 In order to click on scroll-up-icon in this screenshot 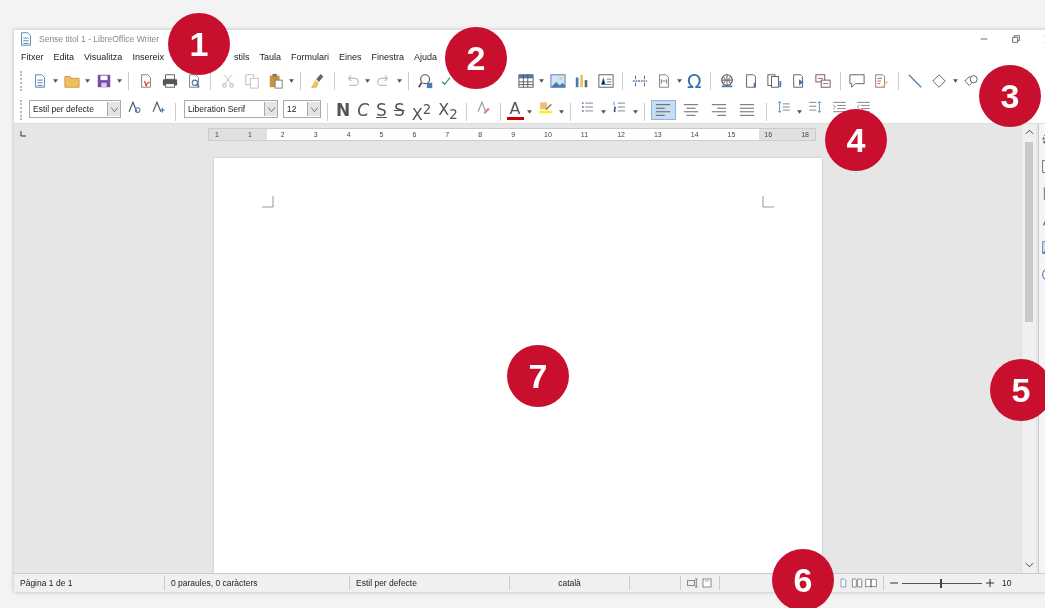, I will do `click(1029, 132)`.